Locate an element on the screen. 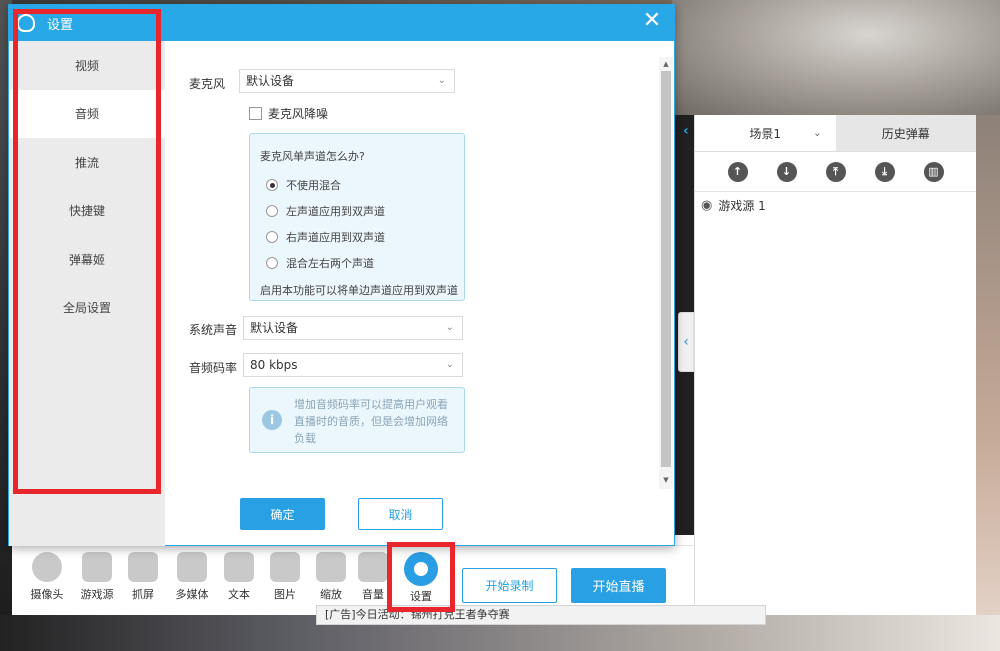  scene-tabs: 场景1 ⌄ 历史弹幕 is located at coordinates (835, 133).